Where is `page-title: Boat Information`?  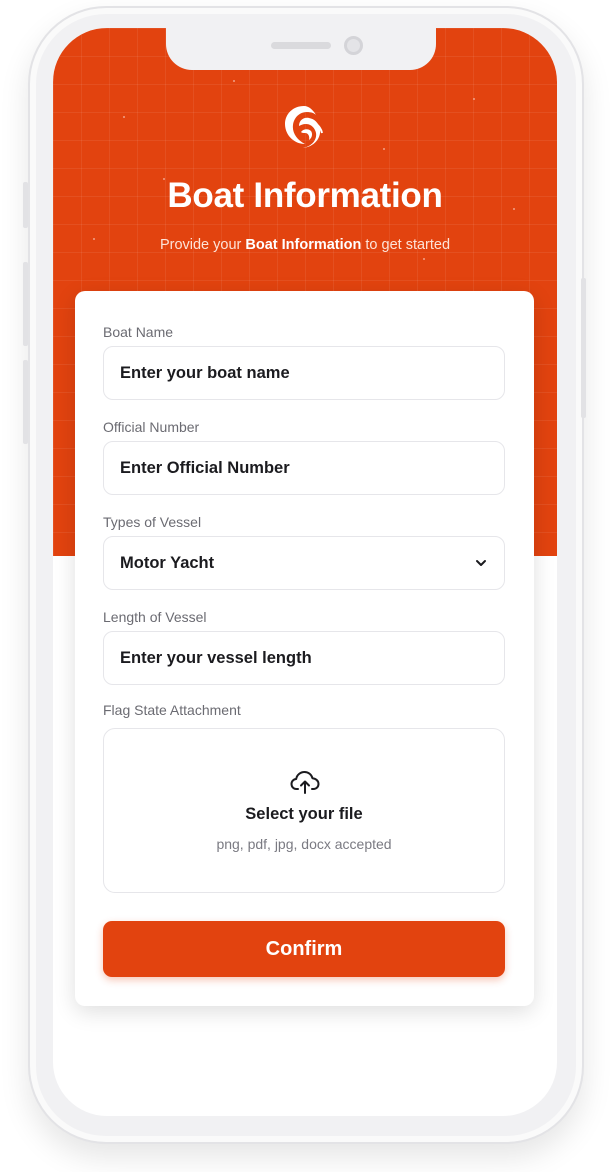
page-title: Boat Information is located at coordinates (305, 195).